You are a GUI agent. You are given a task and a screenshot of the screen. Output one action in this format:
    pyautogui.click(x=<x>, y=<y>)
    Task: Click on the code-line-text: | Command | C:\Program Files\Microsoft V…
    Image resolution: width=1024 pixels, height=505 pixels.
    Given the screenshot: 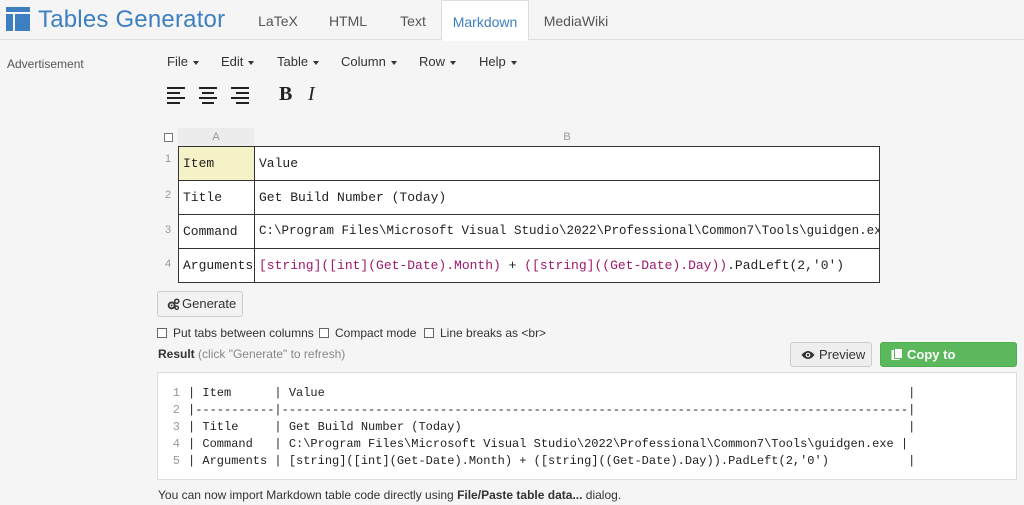 What is the action you would take?
    pyautogui.click(x=548, y=444)
    